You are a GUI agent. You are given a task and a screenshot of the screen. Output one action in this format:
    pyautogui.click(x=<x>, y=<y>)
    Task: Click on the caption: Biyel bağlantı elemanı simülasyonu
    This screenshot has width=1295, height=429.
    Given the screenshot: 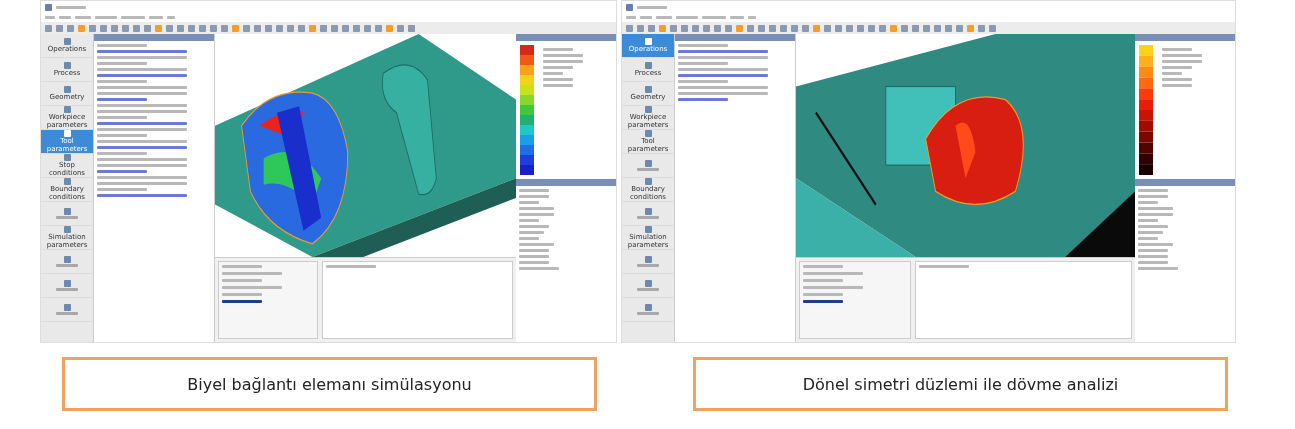 What is the action you would take?
    pyautogui.click(x=329, y=384)
    